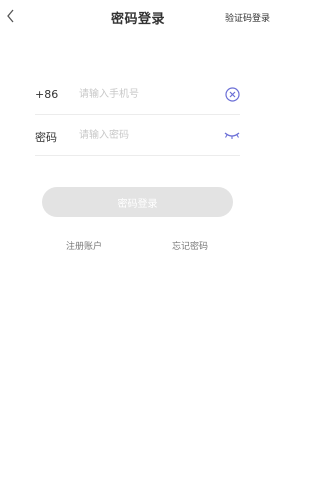  What do you see at coordinates (137, 202) in the screenshot?
I see `password-login-button: 密码登录` at bounding box center [137, 202].